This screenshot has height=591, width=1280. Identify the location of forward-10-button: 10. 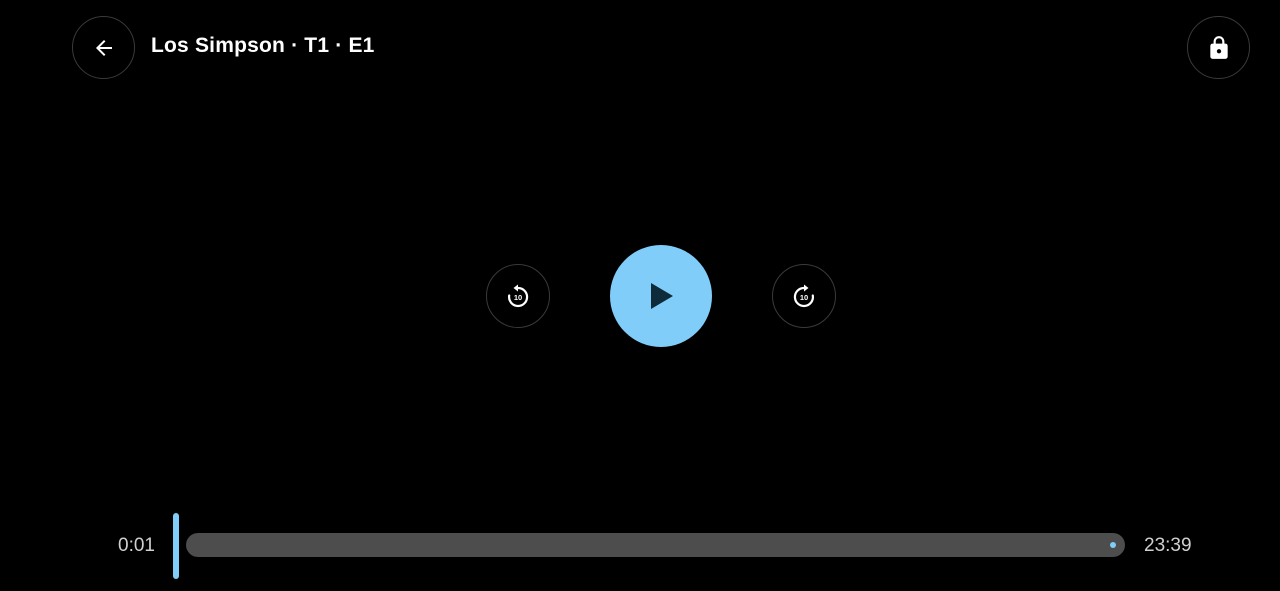
(804, 296).